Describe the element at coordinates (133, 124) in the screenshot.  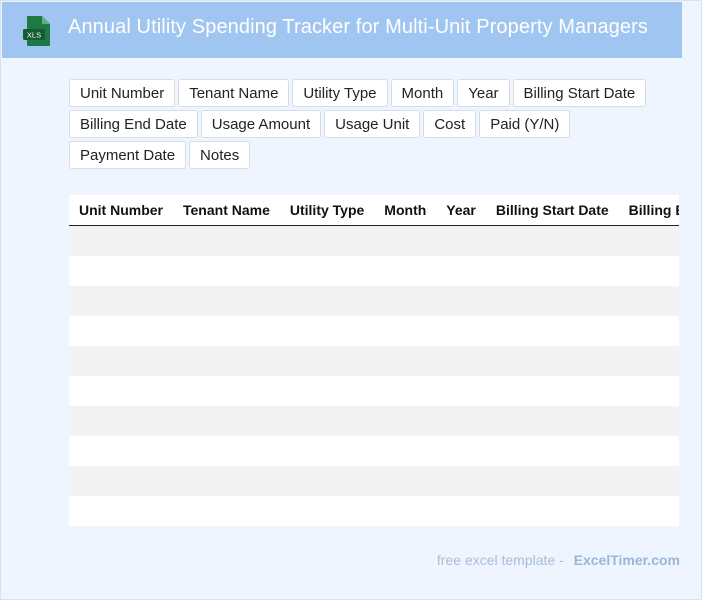
I see `field-chip: Billing End Date` at that location.